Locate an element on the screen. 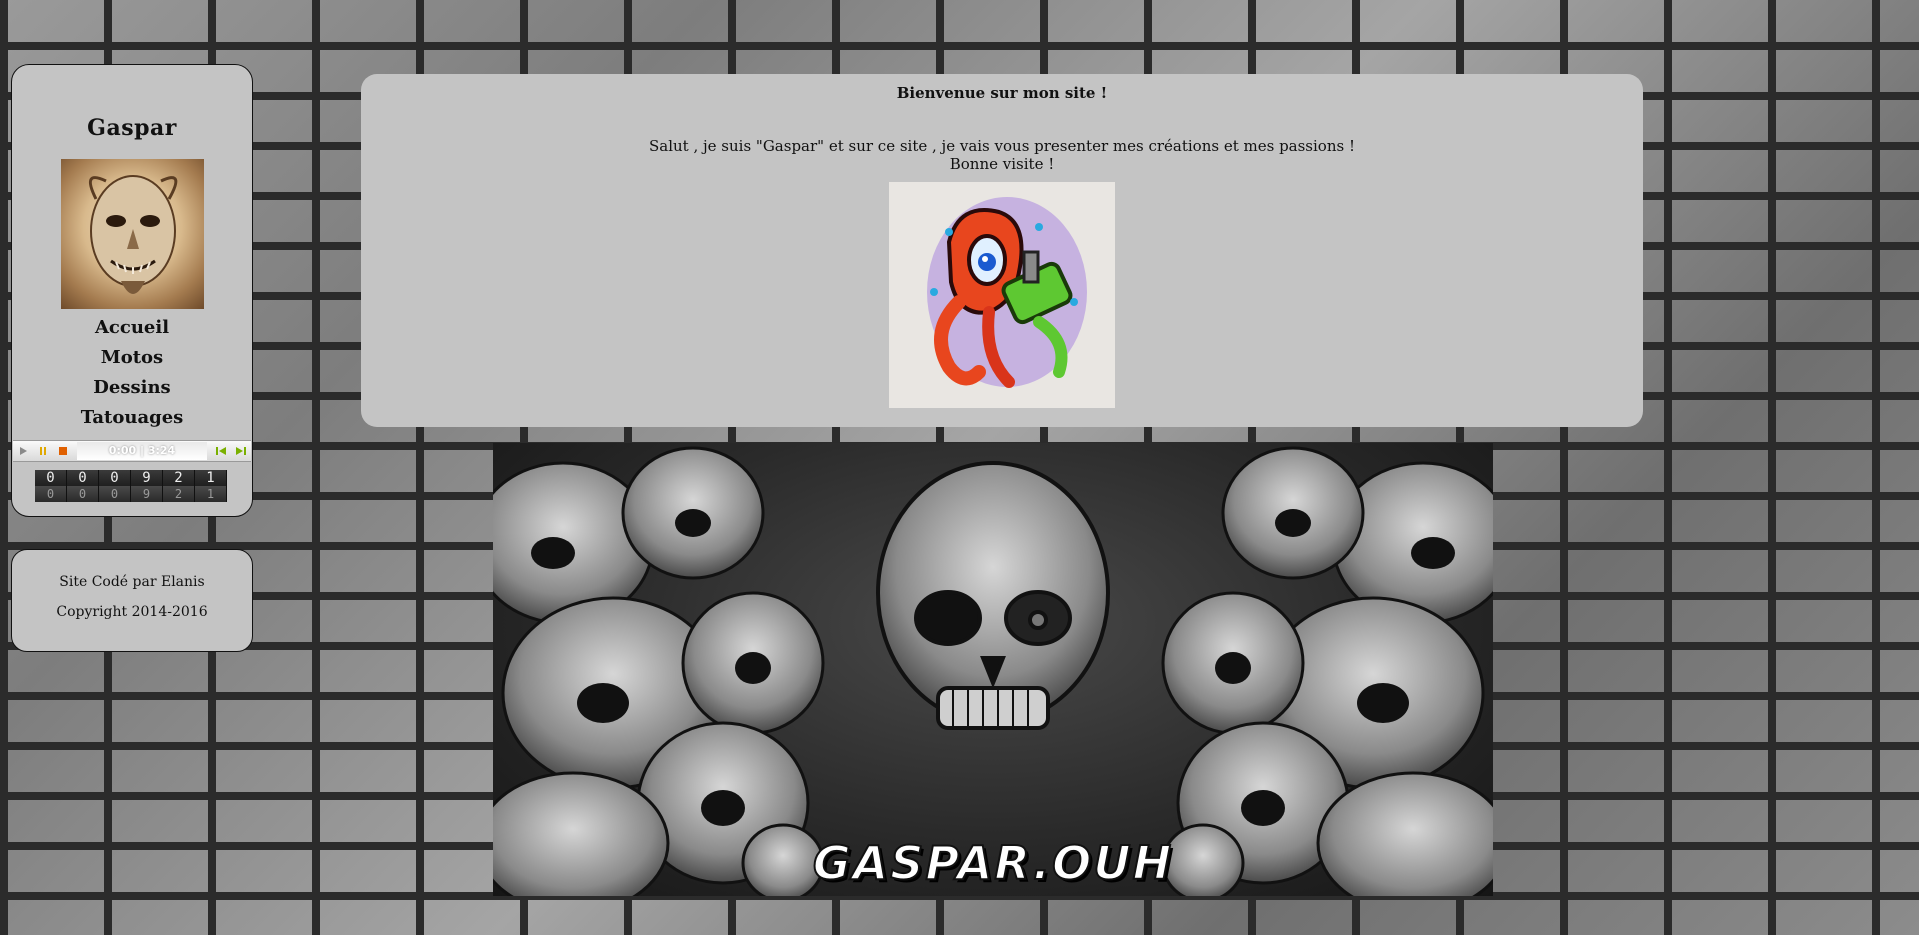 This screenshot has height=935, width=1919. intro-line: Bonne visite ! is located at coordinates (1002, 164).